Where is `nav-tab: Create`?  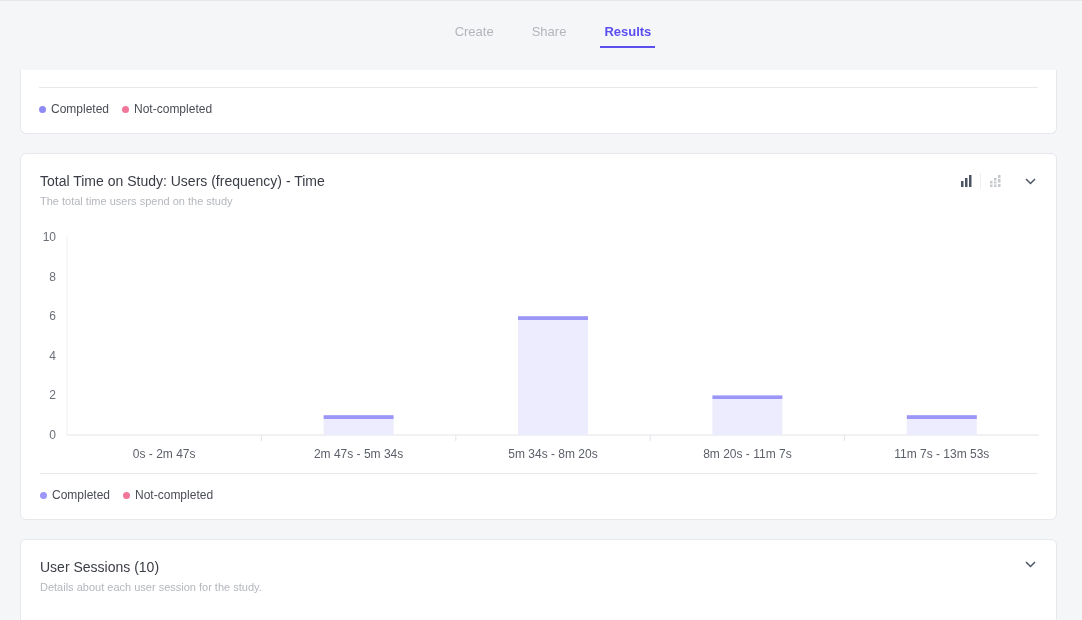 nav-tab: Create is located at coordinates (474, 24).